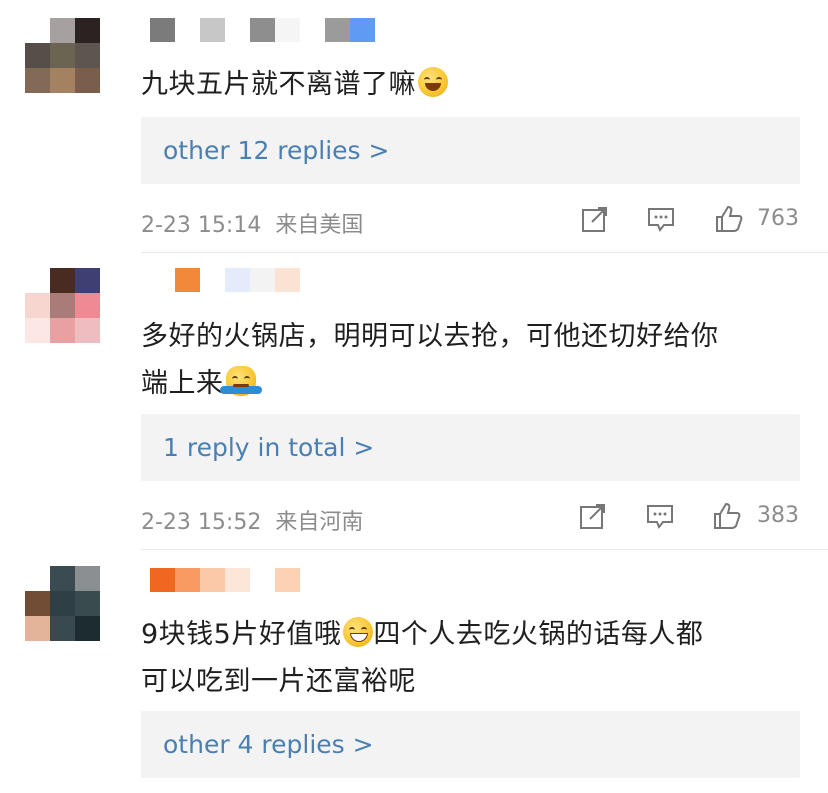  I want to click on shrug-emoji-icon, so click(240, 381).